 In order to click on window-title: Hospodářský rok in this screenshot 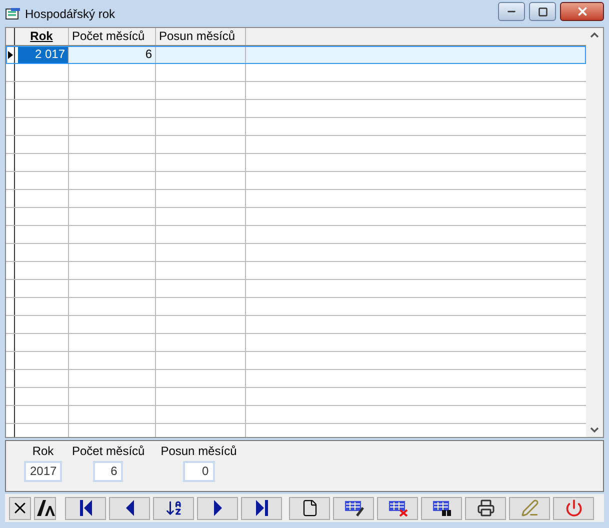, I will do `click(70, 14)`.